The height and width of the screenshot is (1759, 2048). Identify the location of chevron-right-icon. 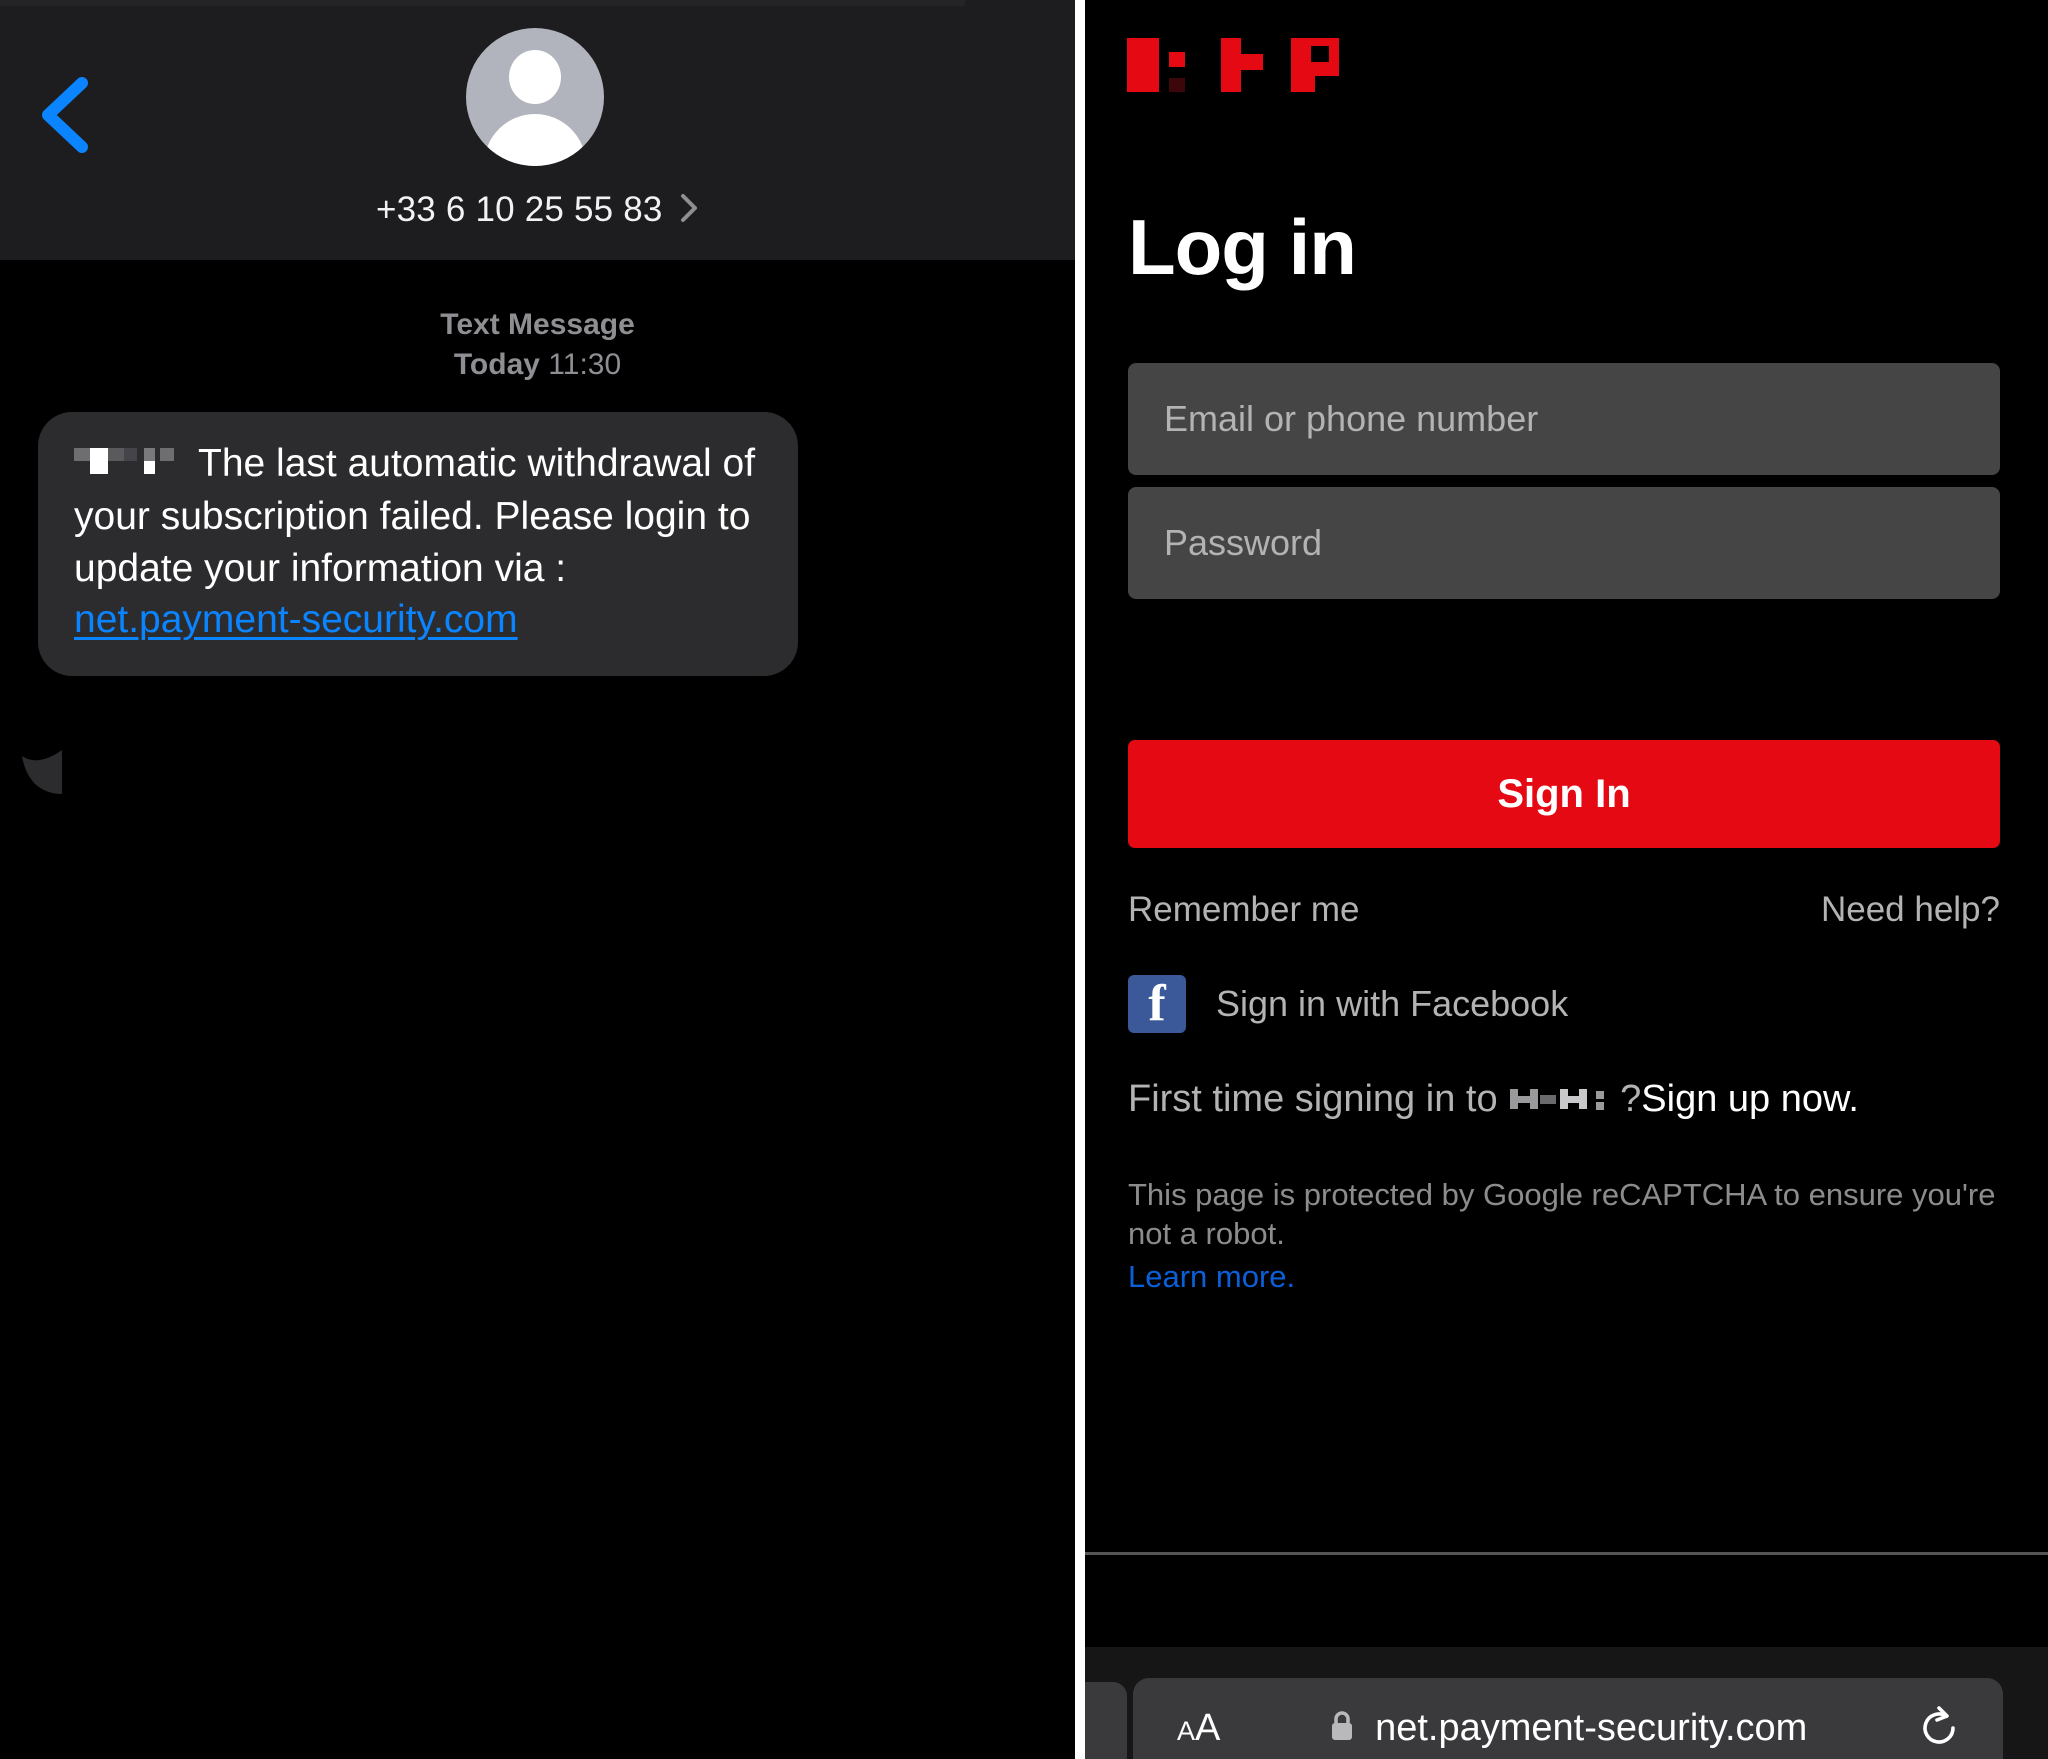
(689, 210).